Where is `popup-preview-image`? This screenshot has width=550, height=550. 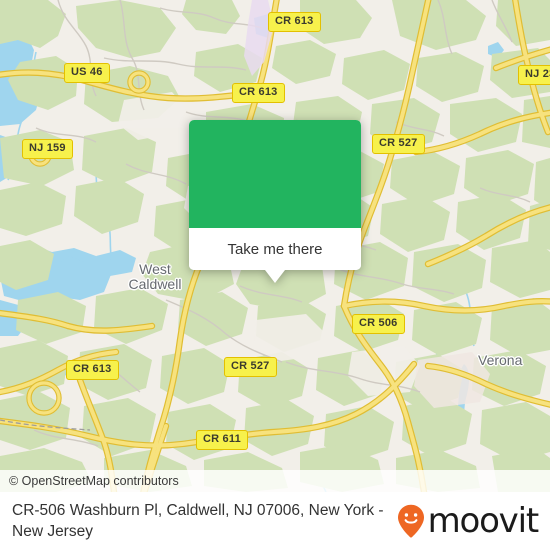
popup-preview-image is located at coordinates (275, 174).